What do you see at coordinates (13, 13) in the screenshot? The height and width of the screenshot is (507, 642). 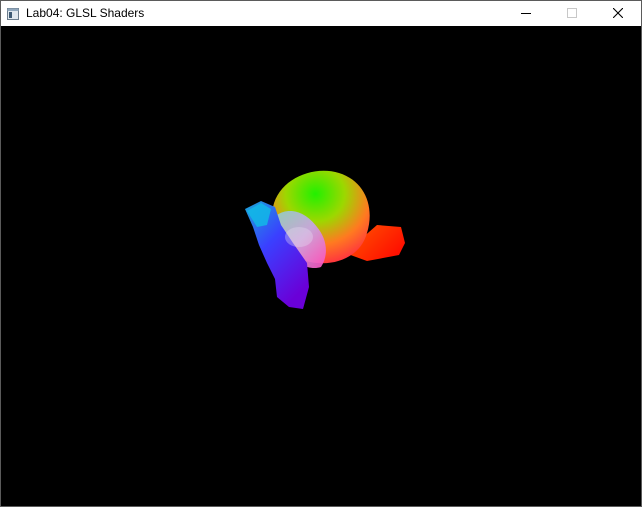 I see `app-window-icon` at bounding box center [13, 13].